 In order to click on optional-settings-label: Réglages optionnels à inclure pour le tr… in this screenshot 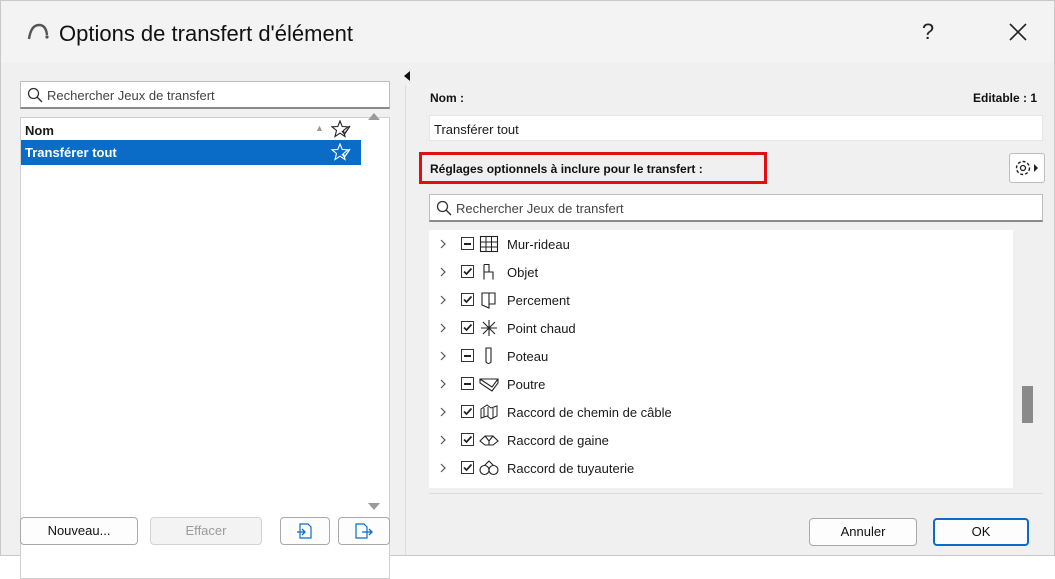, I will do `click(566, 169)`.